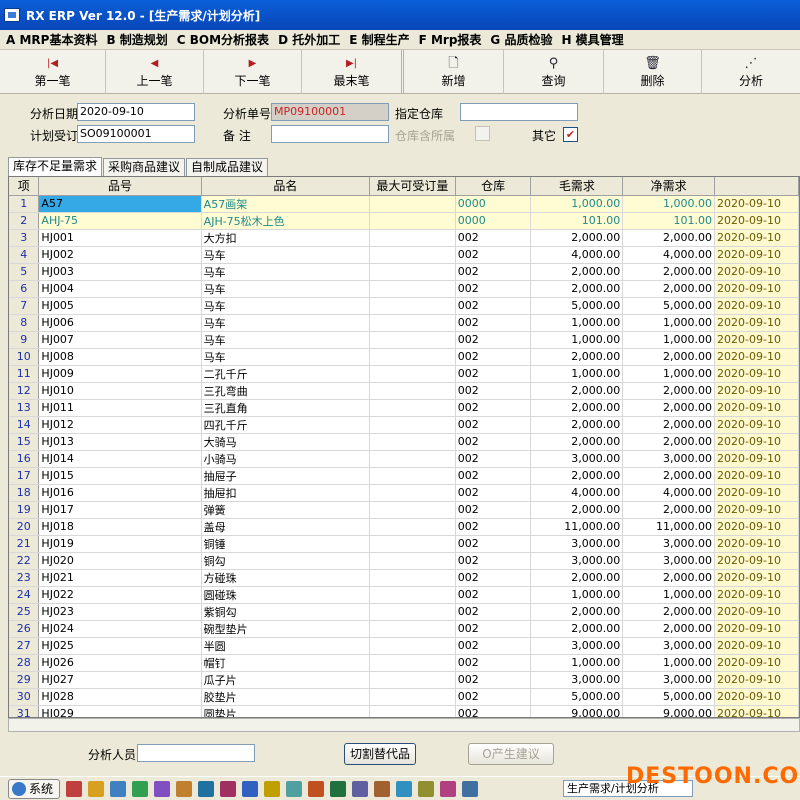 This screenshot has width=800, height=800. I want to click on cell-net-demand: 101.00, so click(669, 221).